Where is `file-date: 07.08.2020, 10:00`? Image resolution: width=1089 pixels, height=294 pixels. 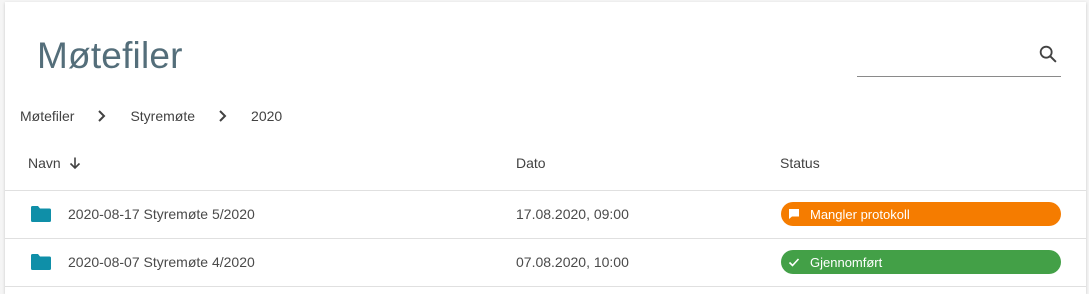 file-date: 07.08.2020, 10:00 is located at coordinates (572, 262).